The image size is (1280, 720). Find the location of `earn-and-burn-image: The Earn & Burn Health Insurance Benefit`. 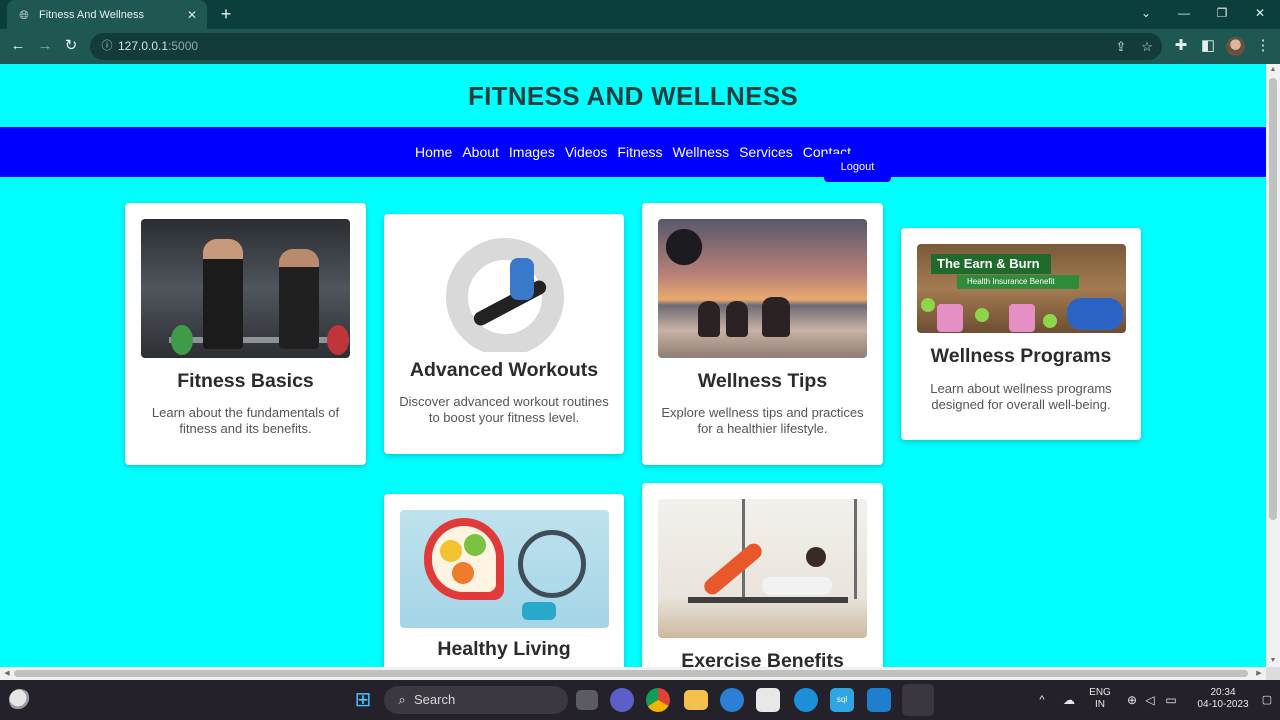

earn-and-burn-image: The Earn & Burn Health Insurance Benefit is located at coordinates (1021, 288).